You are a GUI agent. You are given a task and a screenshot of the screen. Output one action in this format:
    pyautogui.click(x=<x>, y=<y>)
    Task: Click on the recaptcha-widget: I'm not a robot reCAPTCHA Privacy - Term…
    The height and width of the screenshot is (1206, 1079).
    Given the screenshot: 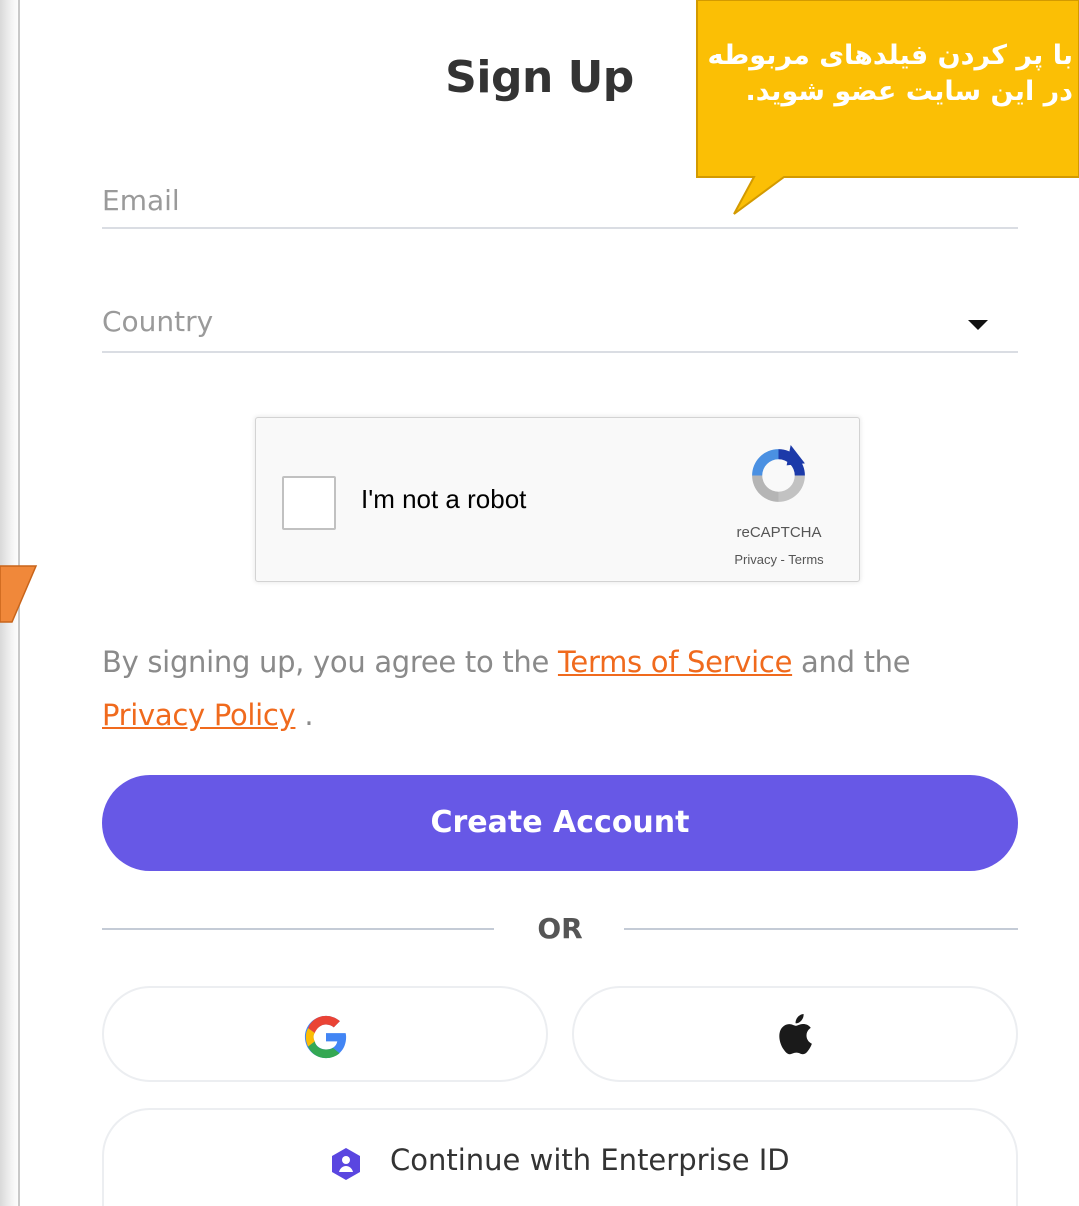 What is the action you would take?
    pyautogui.click(x=557, y=499)
    